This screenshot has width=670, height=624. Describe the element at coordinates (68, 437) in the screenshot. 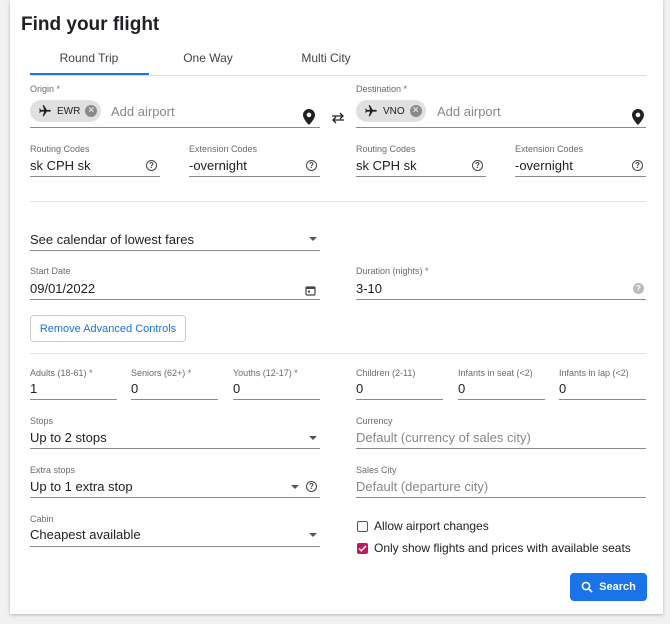

I see `stops-select: Up to 2 stops` at that location.